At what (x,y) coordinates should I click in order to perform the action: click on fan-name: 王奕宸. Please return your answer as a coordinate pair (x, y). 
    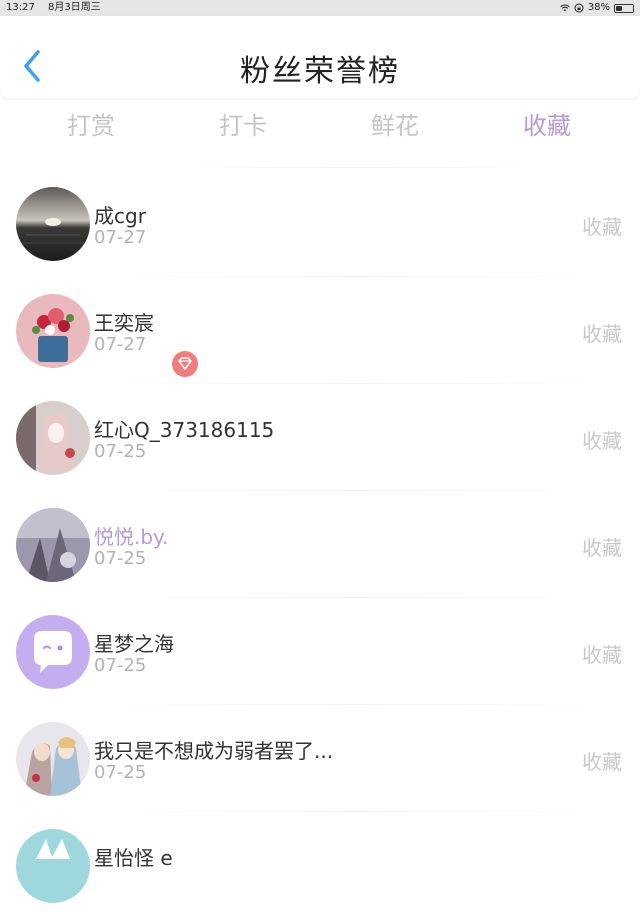
    Looking at the image, I should click on (124, 323).